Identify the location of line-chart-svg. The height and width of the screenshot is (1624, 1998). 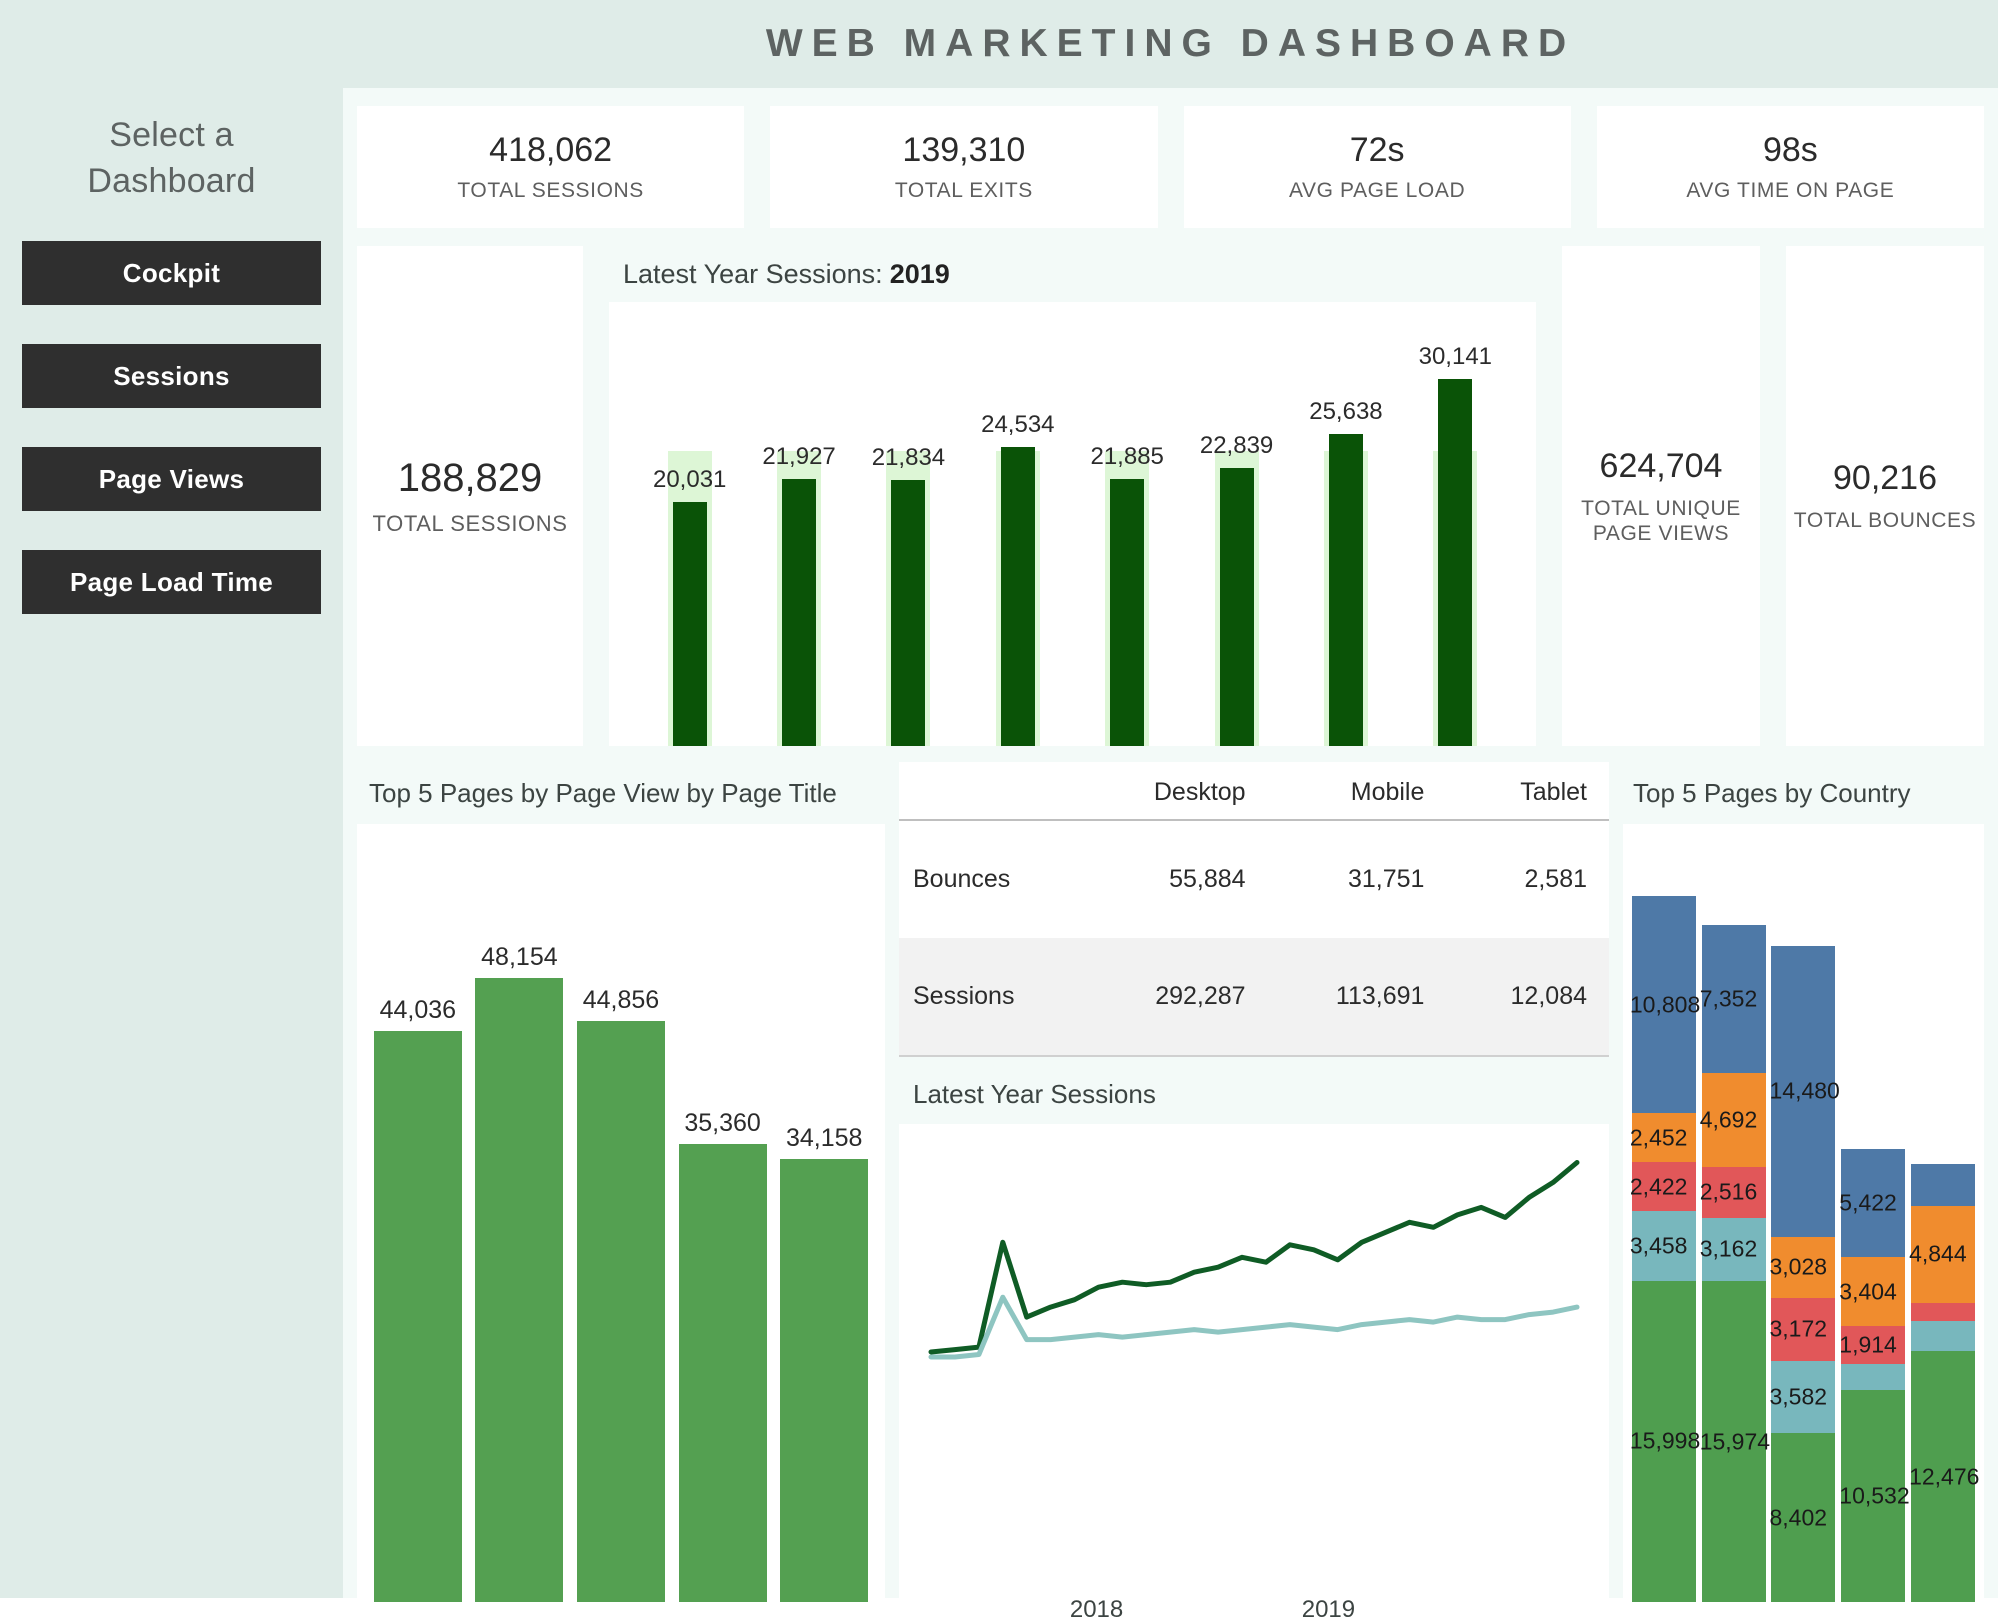
(1254, 1260).